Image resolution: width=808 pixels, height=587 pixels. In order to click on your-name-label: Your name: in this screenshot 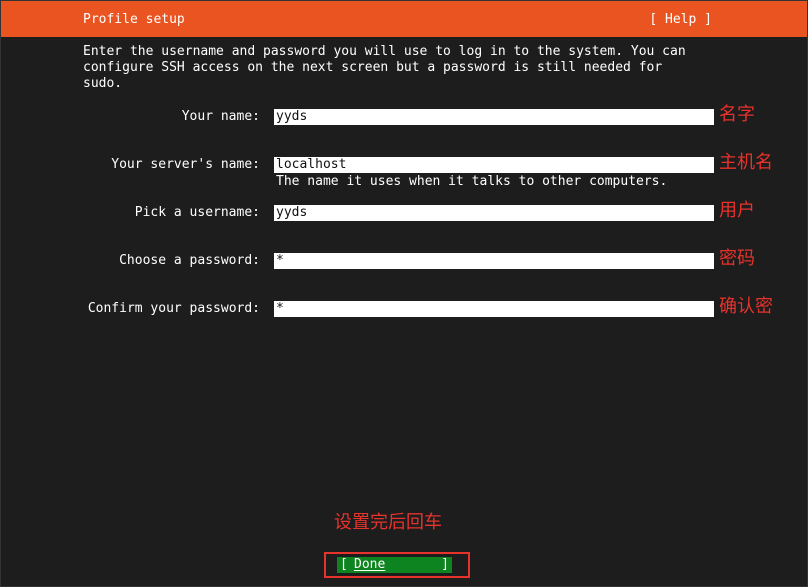, I will do `click(220, 116)`.